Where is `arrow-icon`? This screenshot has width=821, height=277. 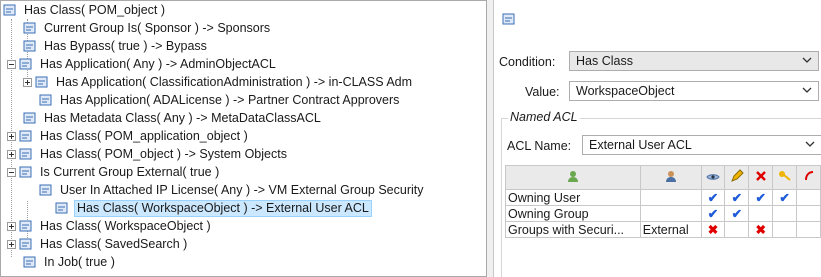 arrow-icon is located at coordinates (808, 176).